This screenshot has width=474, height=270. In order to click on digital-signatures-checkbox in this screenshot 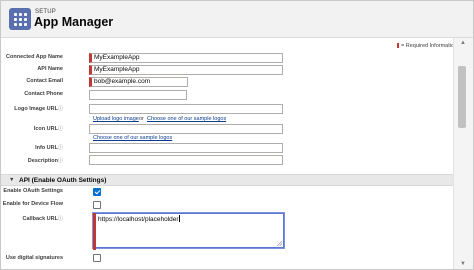, I will do `click(97, 258)`.